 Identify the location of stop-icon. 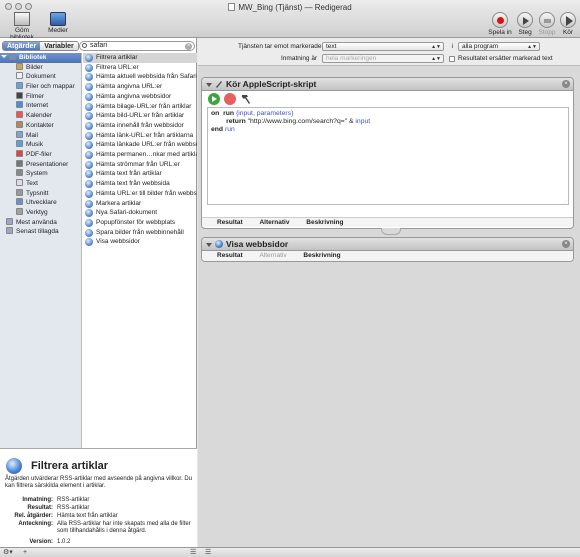
(547, 20).